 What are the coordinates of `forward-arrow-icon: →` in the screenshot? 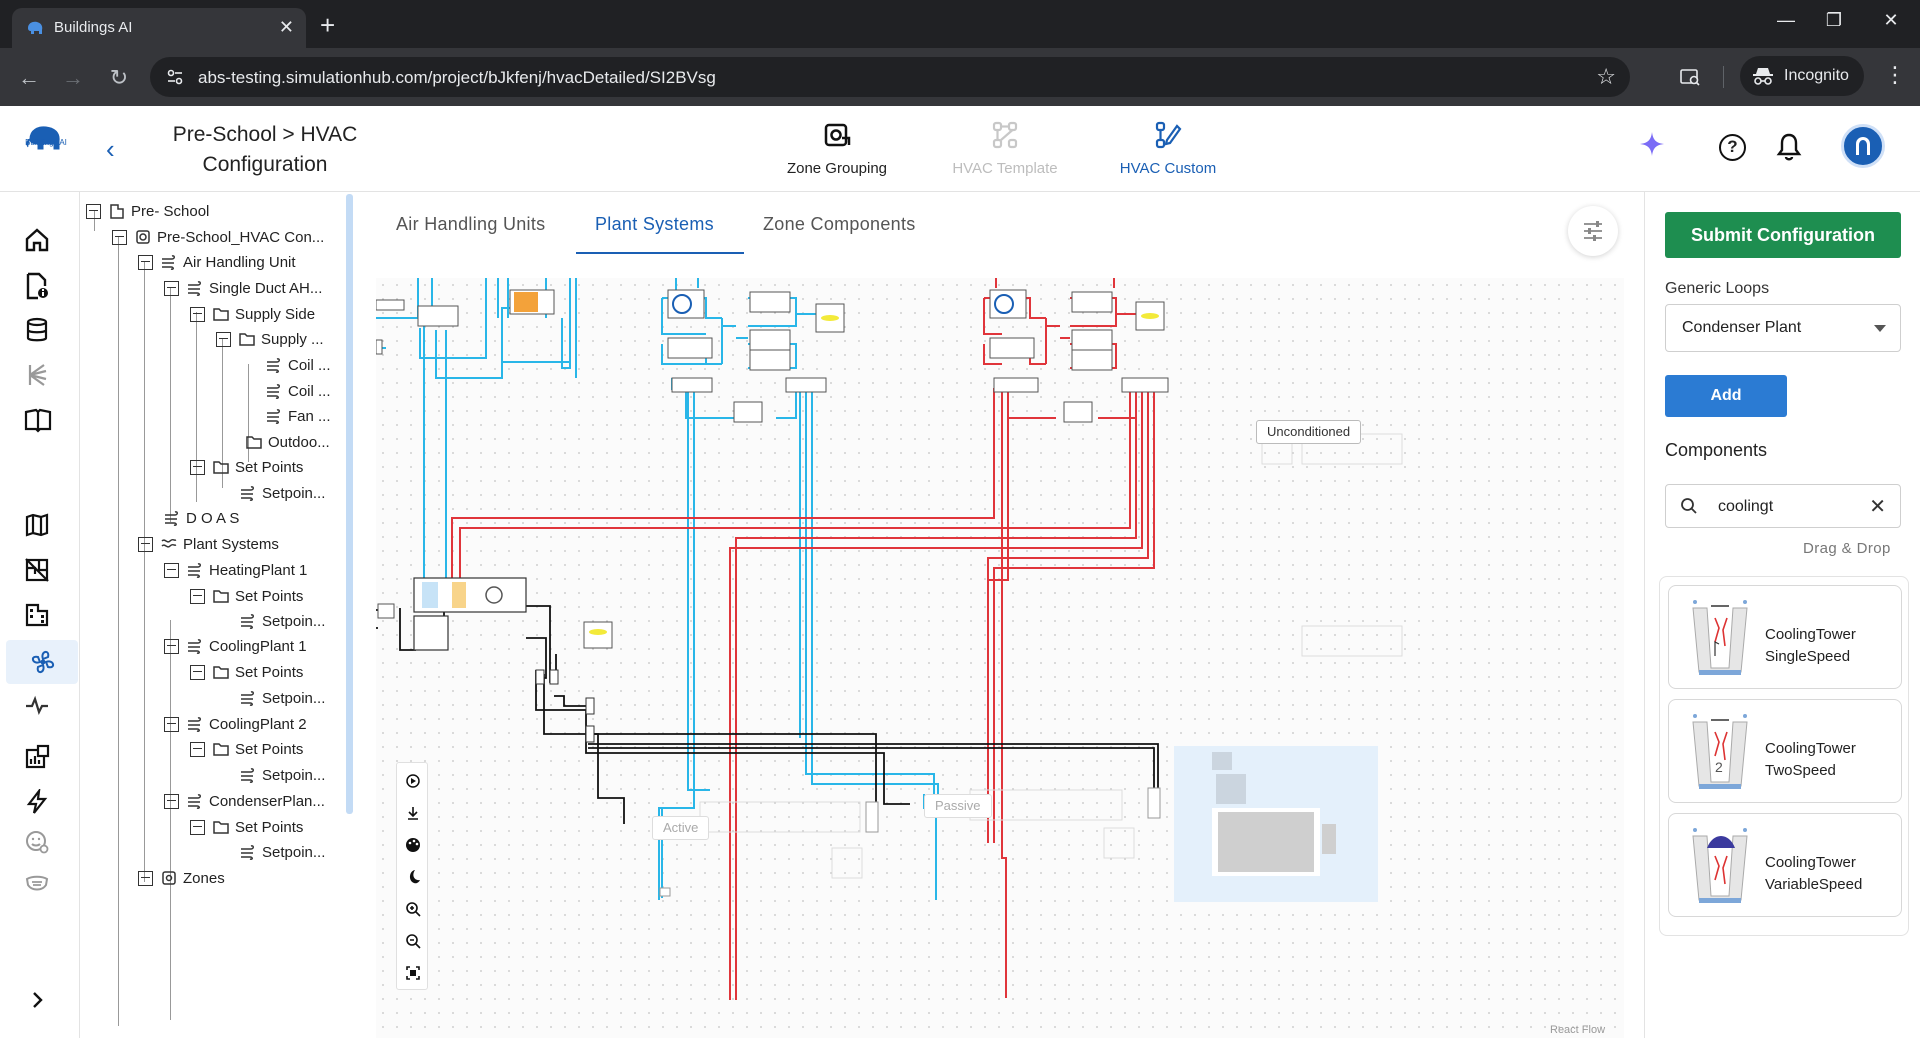 It's located at (73, 78).